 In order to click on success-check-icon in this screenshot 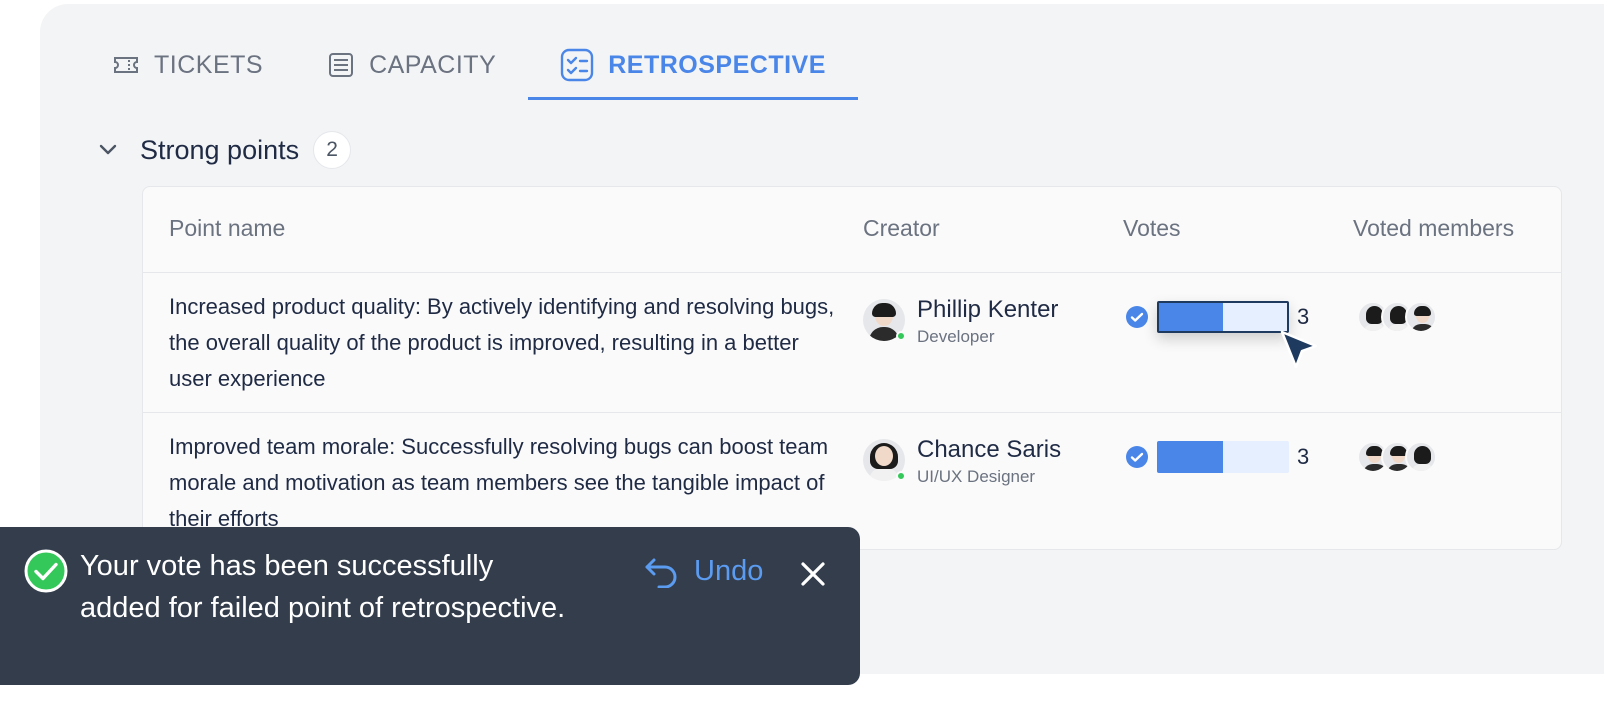, I will do `click(46, 571)`.